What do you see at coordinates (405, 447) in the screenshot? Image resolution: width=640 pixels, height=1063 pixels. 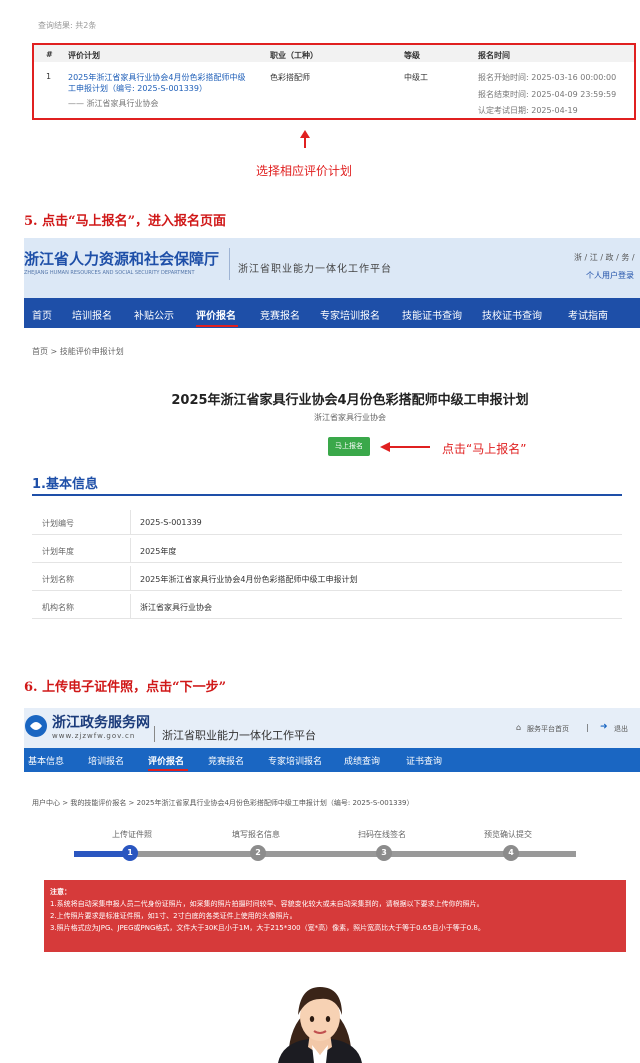 I see `arrow-left-icon` at bounding box center [405, 447].